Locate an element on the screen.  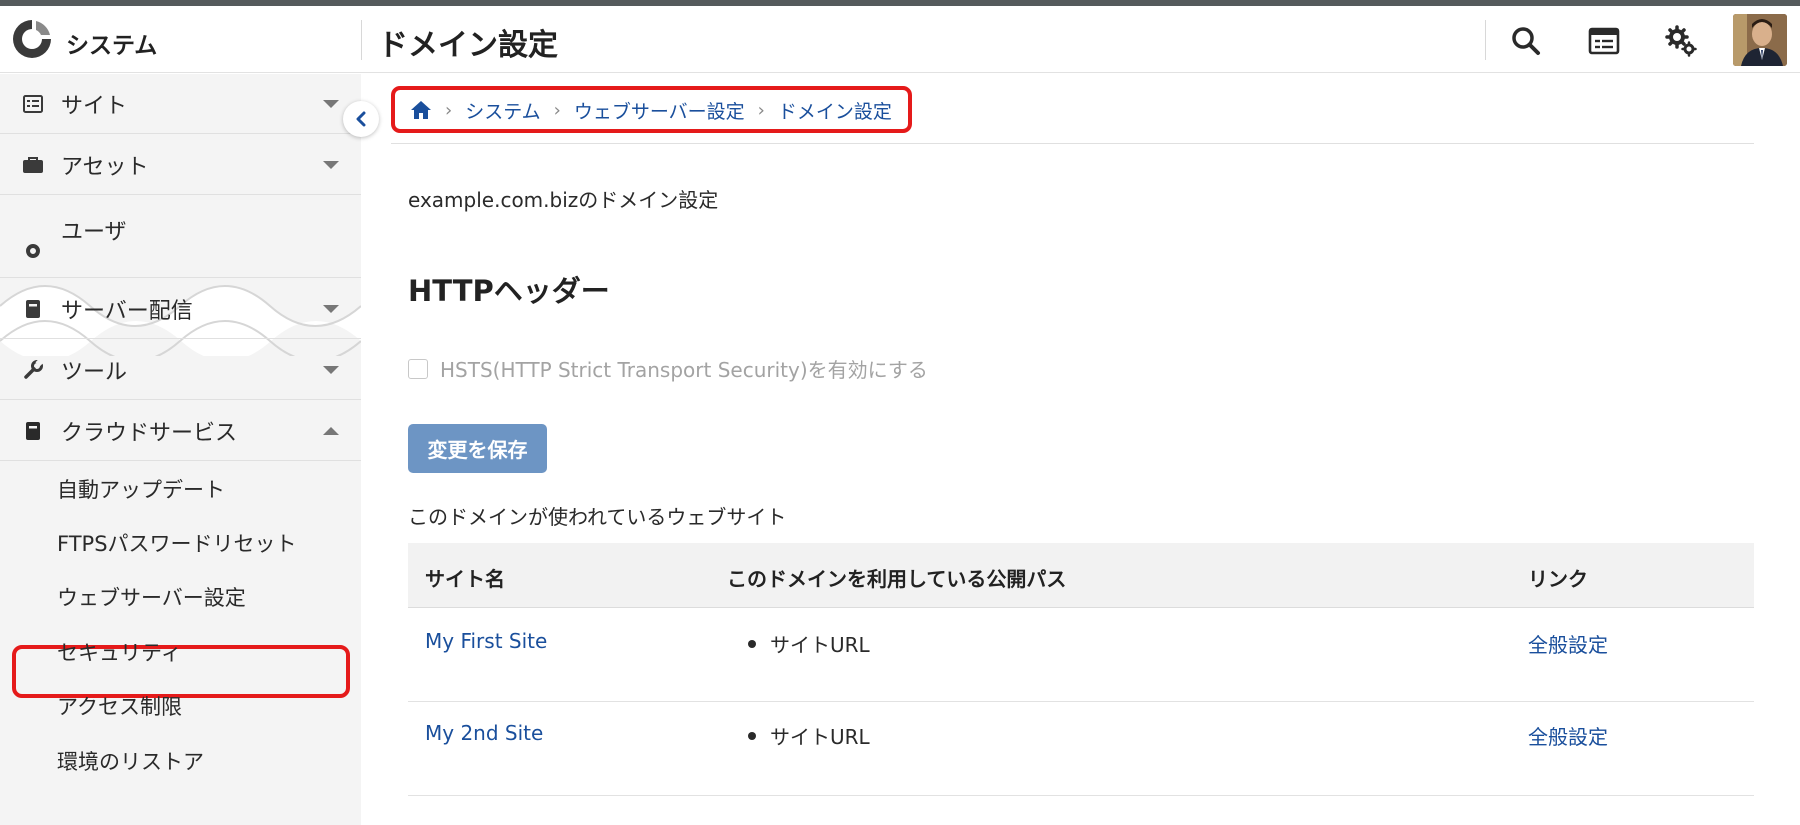
section-title: HTTPヘッダー is located at coordinates (509, 291).